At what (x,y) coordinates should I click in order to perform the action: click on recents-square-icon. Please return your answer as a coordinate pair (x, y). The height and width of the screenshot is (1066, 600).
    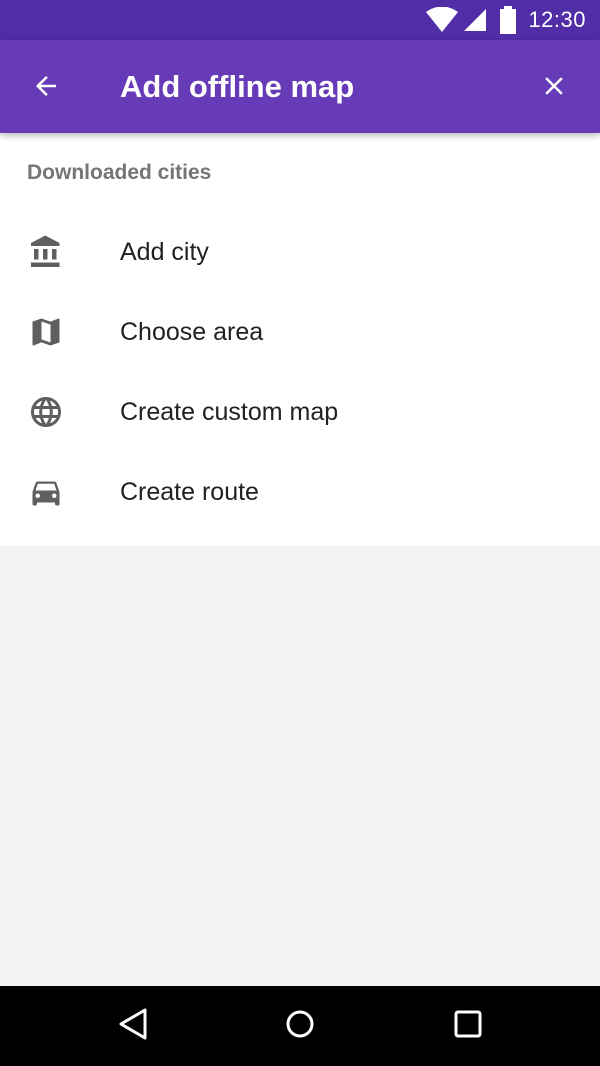
    Looking at the image, I should click on (468, 1026).